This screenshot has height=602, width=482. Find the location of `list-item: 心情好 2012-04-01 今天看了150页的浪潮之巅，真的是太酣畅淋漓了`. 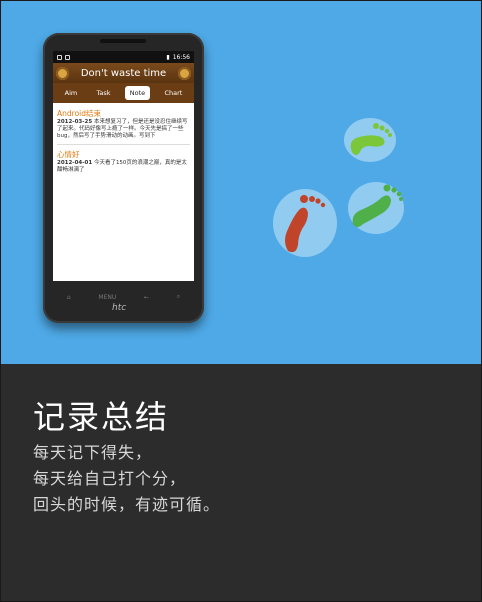

list-item: 心情好 2012-04-01 今天看了150页的浪潮之巅，真的是太酣畅淋漓了 is located at coordinates (123, 161).